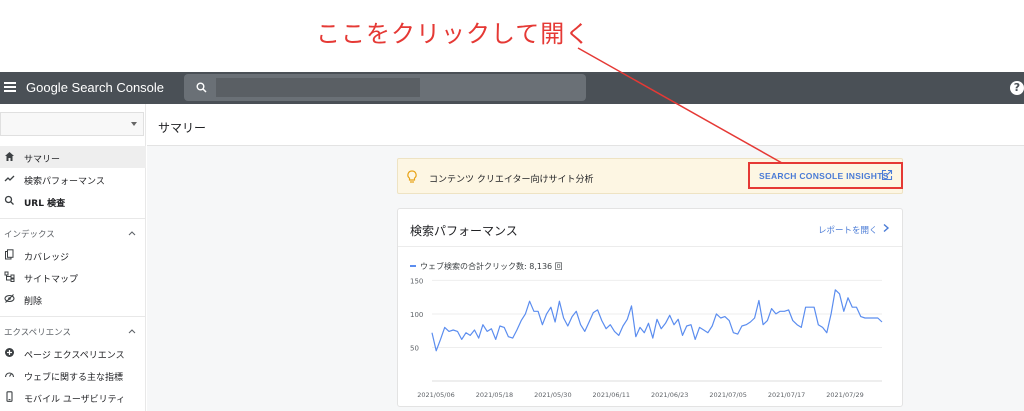  What do you see at coordinates (51, 280) in the screenshot?
I see `sidebar-item-label: サイトマップ` at bounding box center [51, 280].